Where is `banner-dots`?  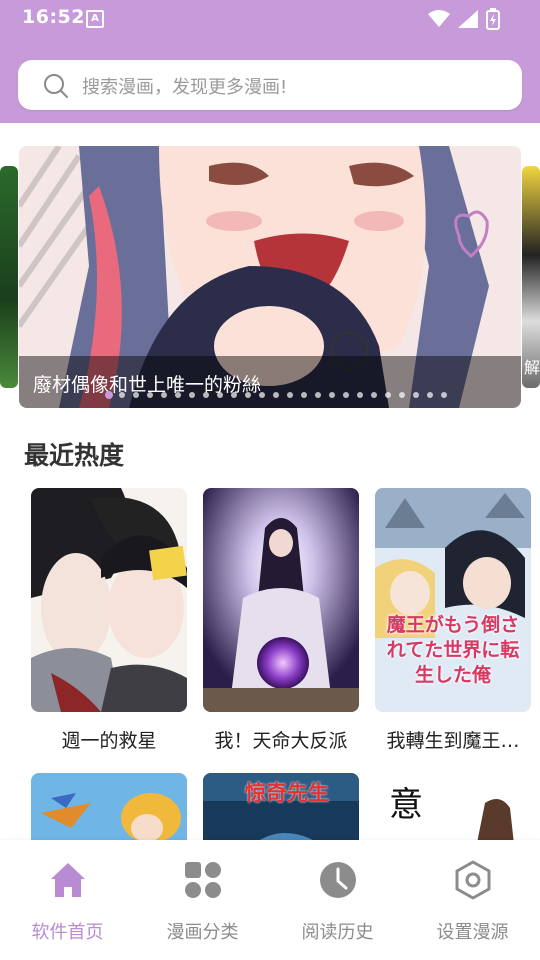 banner-dots is located at coordinates (270, 395).